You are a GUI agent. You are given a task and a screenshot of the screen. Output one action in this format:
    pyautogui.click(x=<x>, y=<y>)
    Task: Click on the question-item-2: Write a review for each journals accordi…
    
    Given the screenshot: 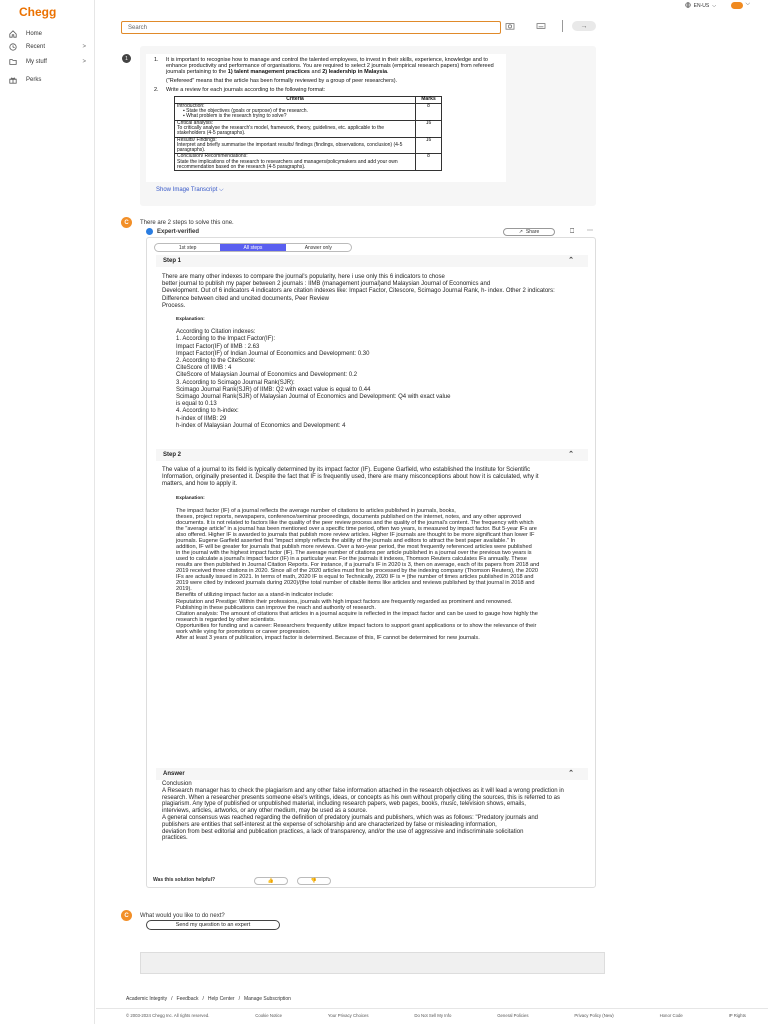 What is the action you would take?
    pyautogui.click(x=246, y=90)
    